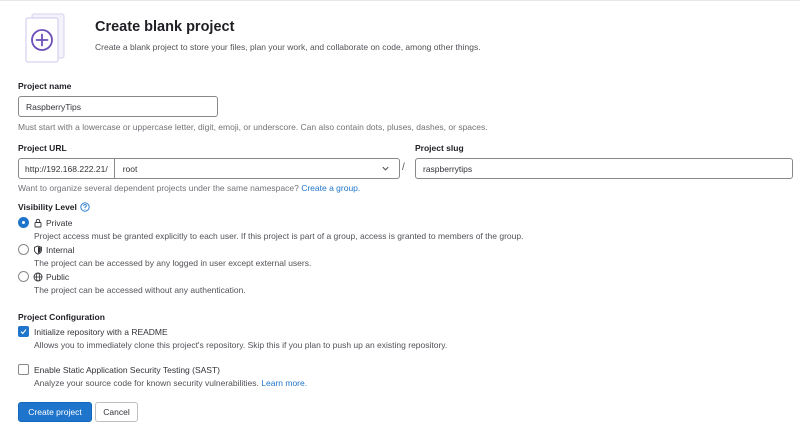 Image resolution: width=800 pixels, height=430 pixels. Describe the element at coordinates (61, 317) in the screenshot. I see `project-configuration-label: Project Configuration` at that location.